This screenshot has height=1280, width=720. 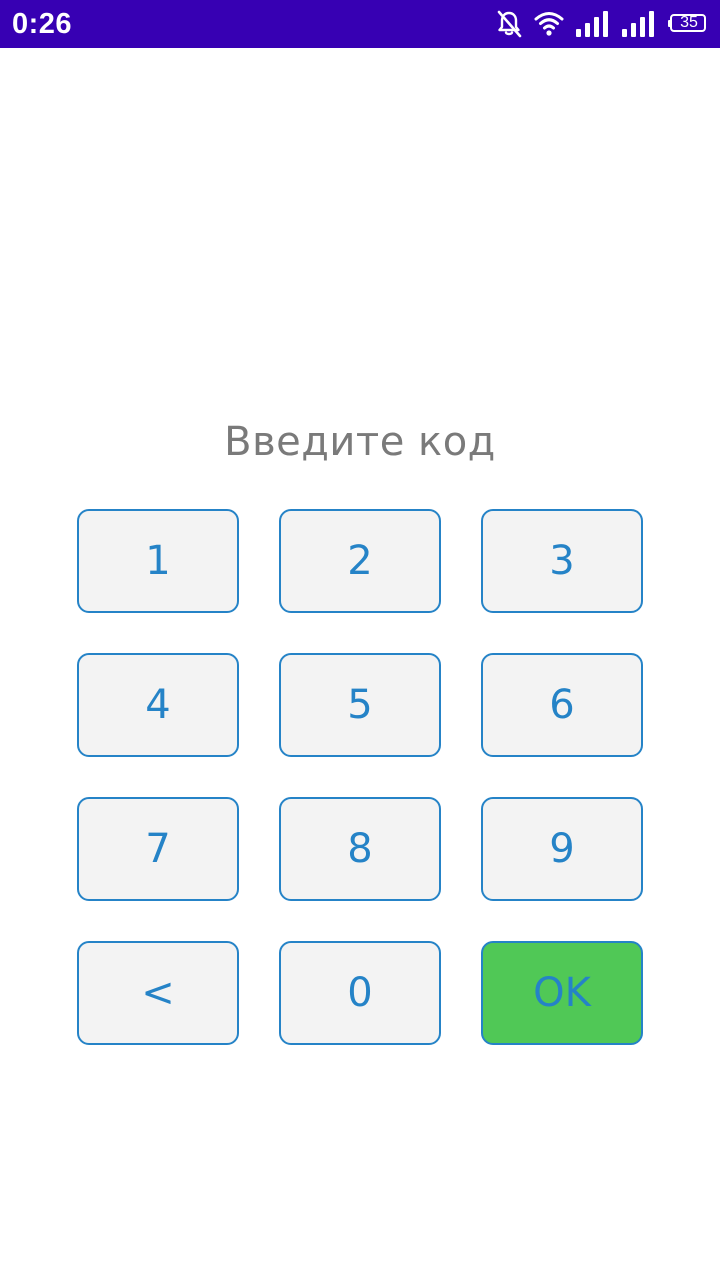 What do you see at coordinates (562, 849) in the screenshot?
I see `key-9: 9` at bounding box center [562, 849].